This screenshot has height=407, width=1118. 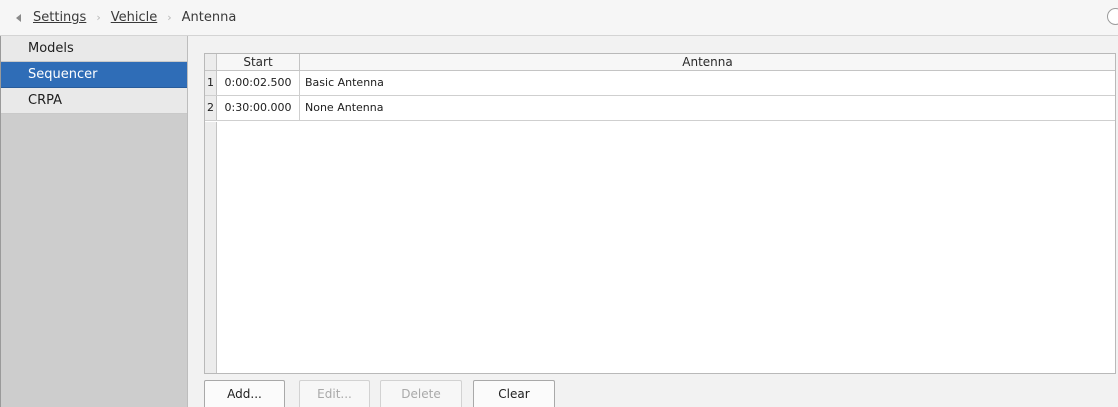 What do you see at coordinates (18, 17) in the screenshot?
I see `back-arrow-icon` at bounding box center [18, 17].